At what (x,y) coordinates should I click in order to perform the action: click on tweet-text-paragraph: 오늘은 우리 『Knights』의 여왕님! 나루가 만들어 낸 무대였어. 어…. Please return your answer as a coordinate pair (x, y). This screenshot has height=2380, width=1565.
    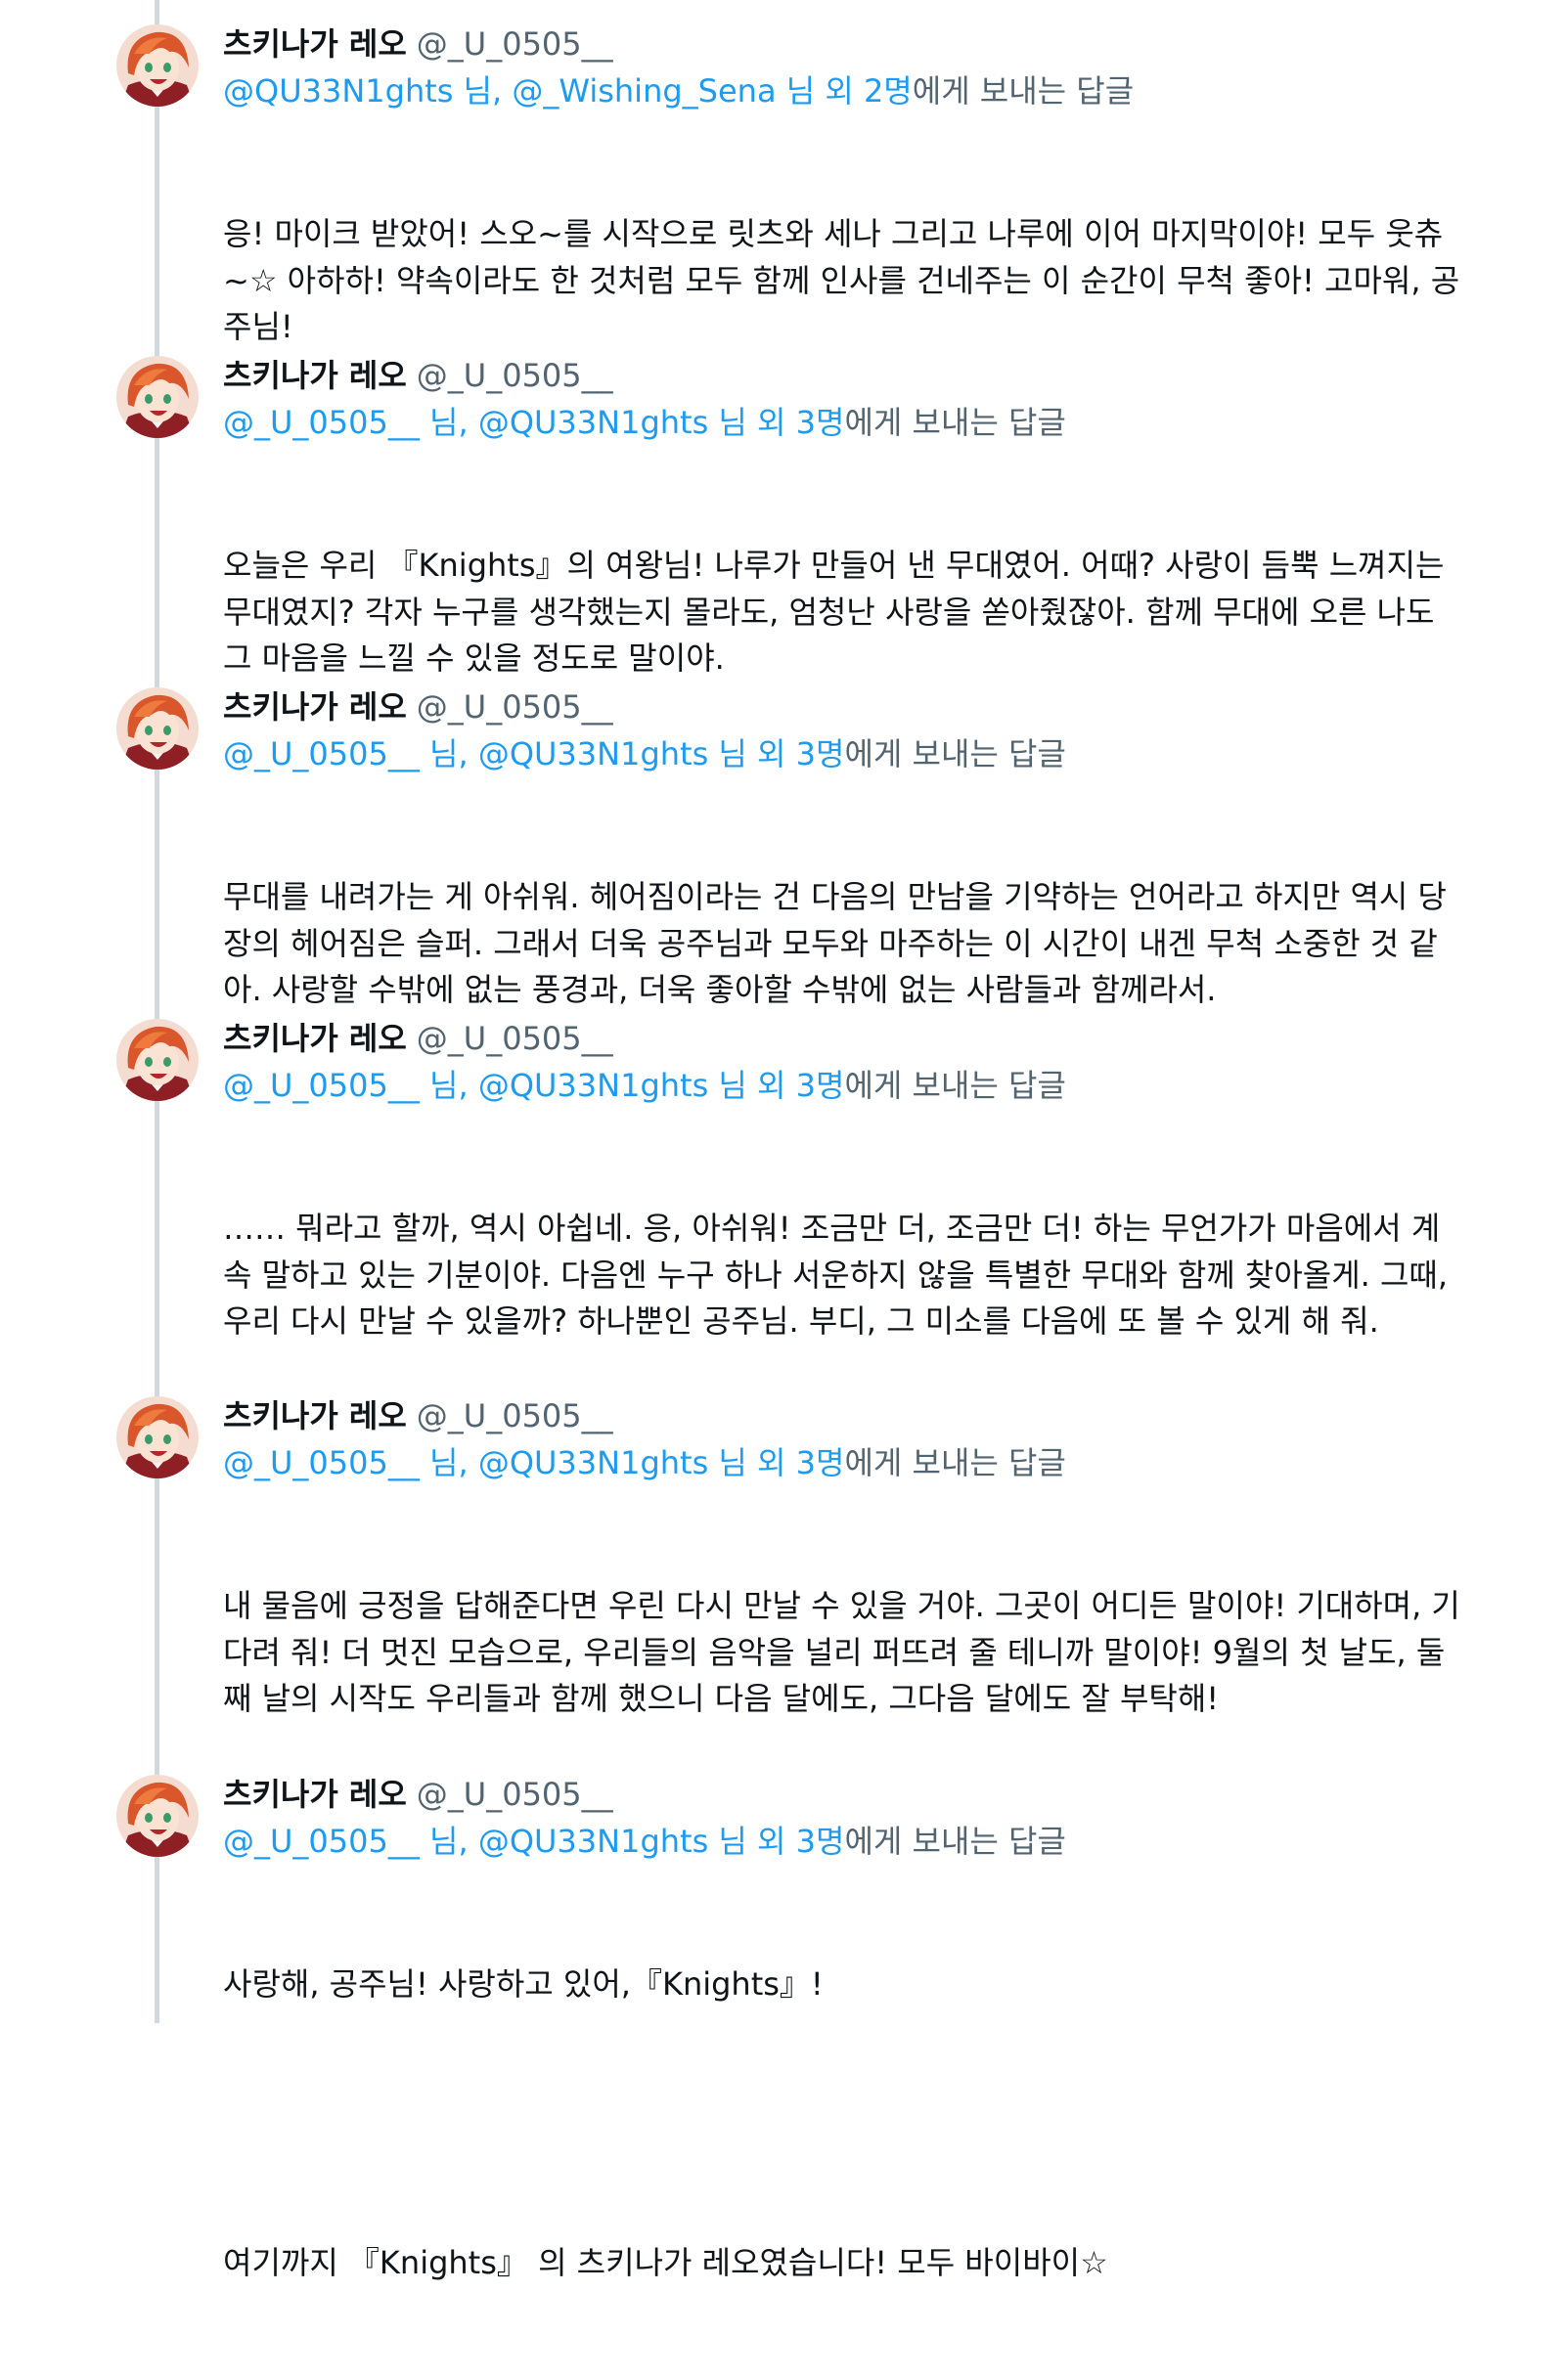
    Looking at the image, I should click on (838, 612).